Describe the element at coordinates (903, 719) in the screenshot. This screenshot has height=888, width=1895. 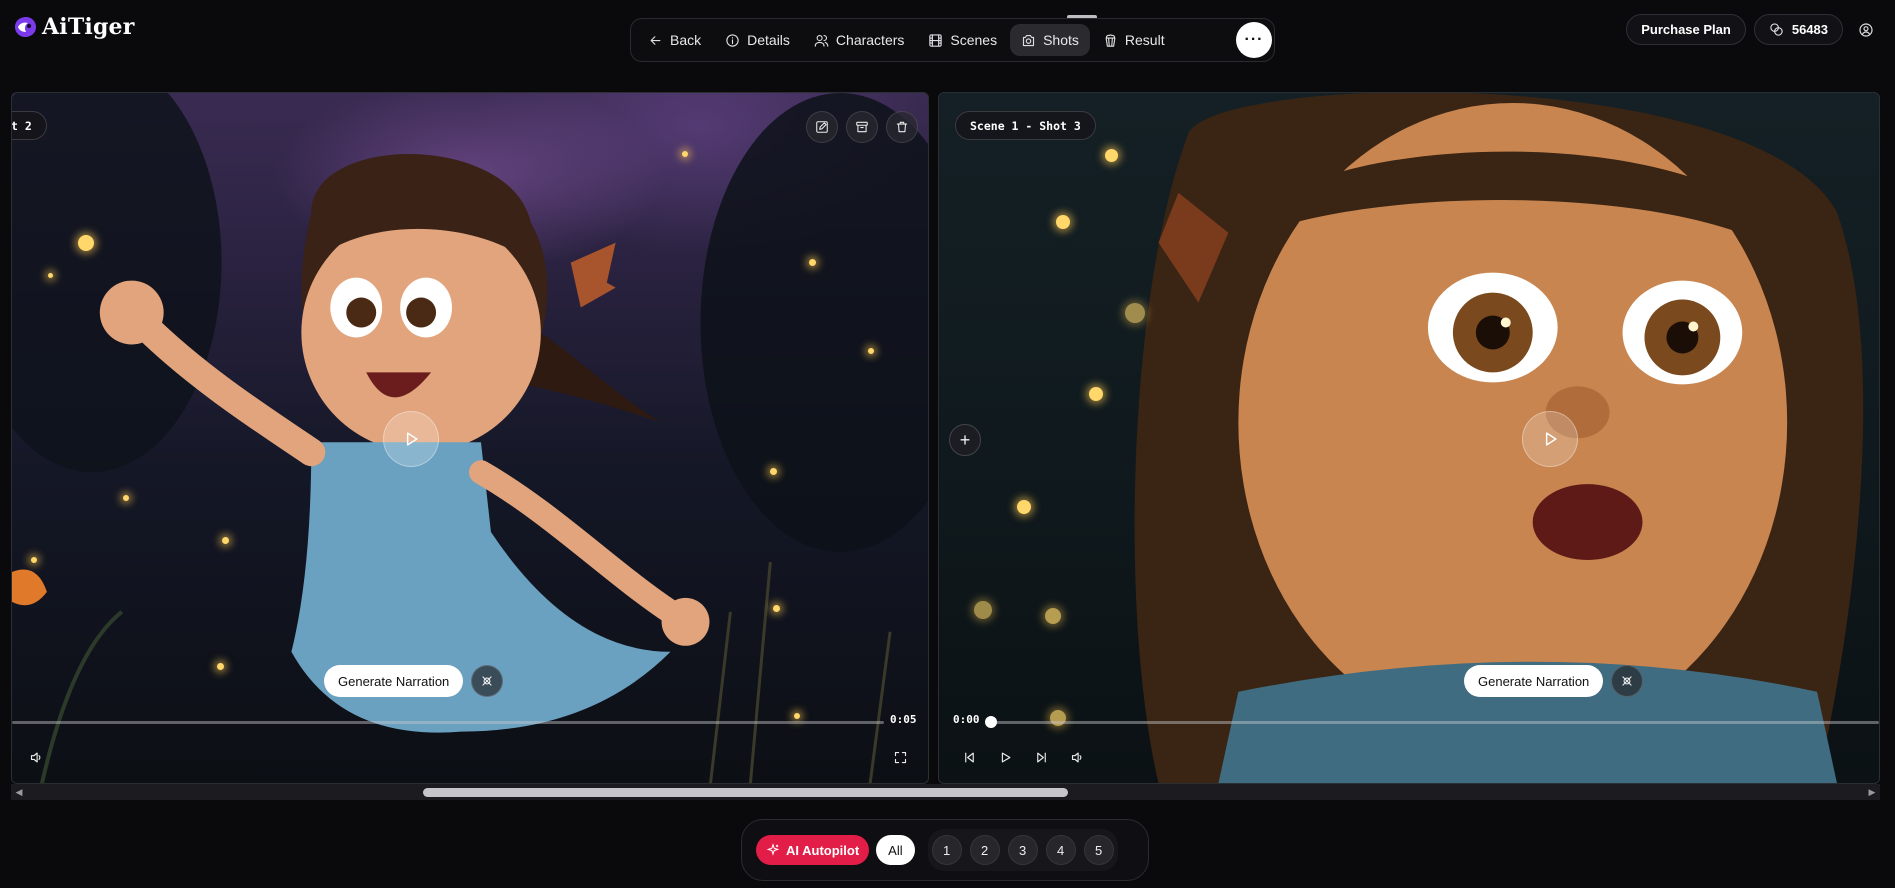
I see `video-duration: 0:05` at that location.